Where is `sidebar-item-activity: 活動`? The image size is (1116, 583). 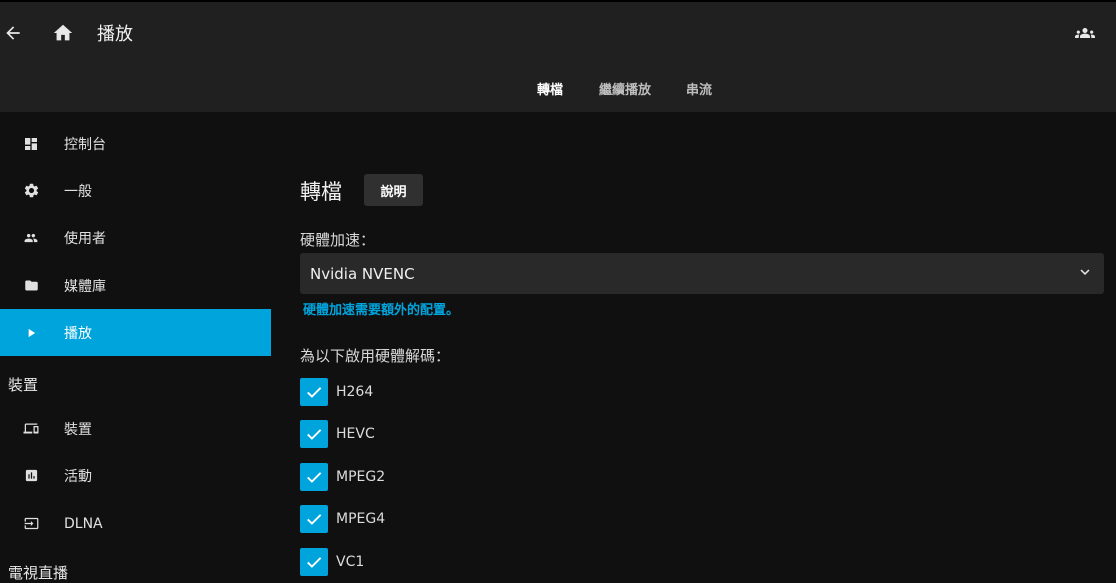
sidebar-item-activity: 活動 is located at coordinates (135, 475).